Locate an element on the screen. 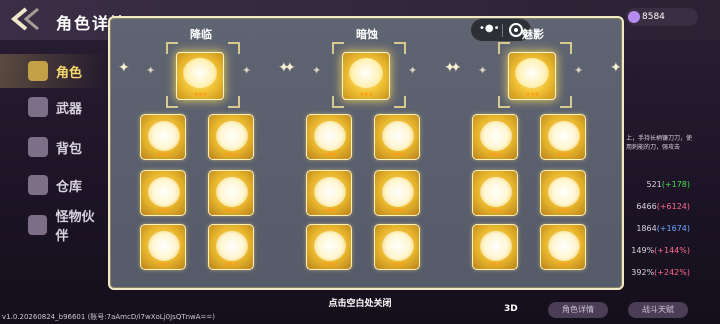 This screenshot has height=324, width=720. stat-row: 521(+178) is located at coordinates (673, 191).